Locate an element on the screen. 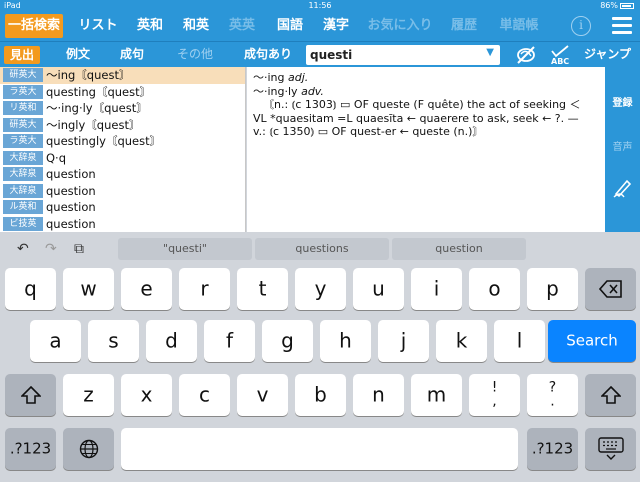 This screenshot has height=482, width=640. numbers-key-left: .?123 is located at coordinates (30, 449).